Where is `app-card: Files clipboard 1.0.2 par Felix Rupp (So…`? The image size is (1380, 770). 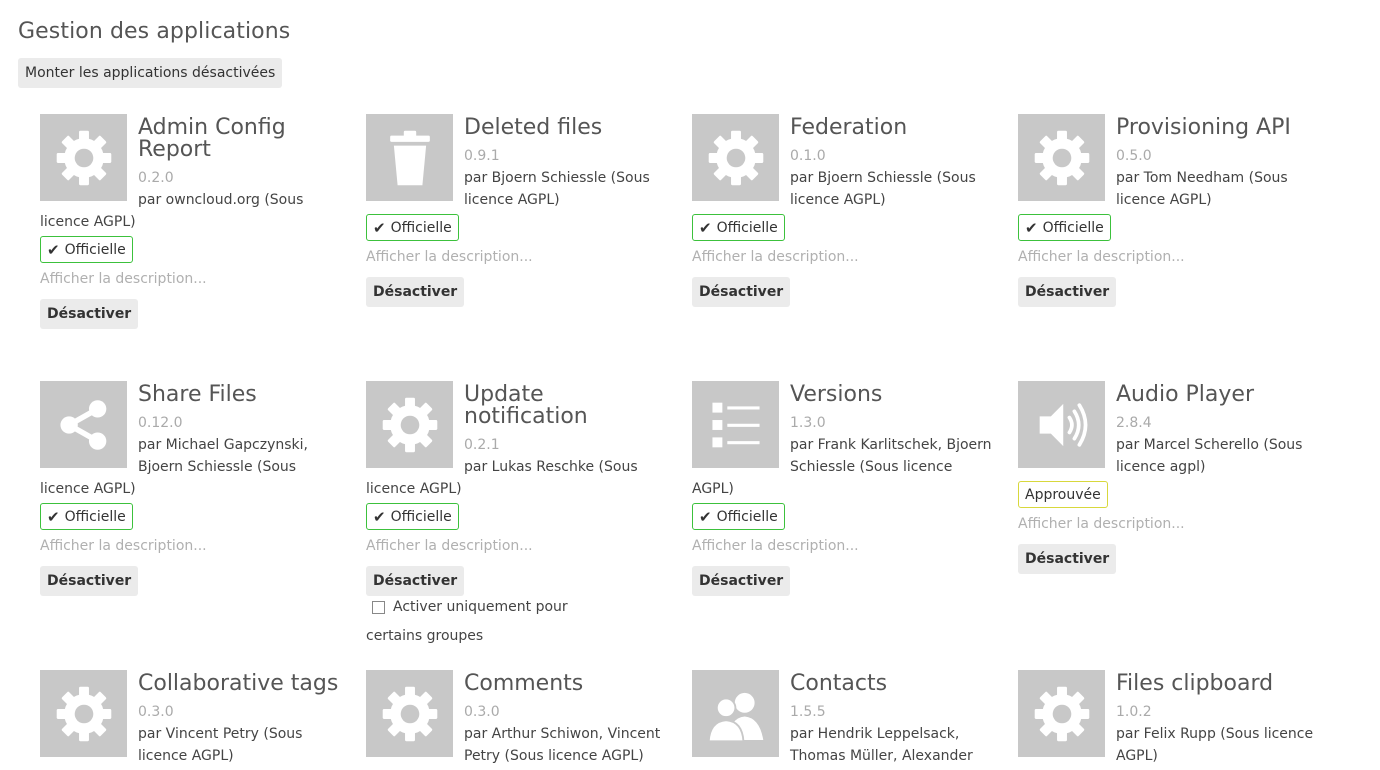 app-card: Files clipboard 1.0.2 par Felix Rupp (So… is located at coordinates (1168, 718).